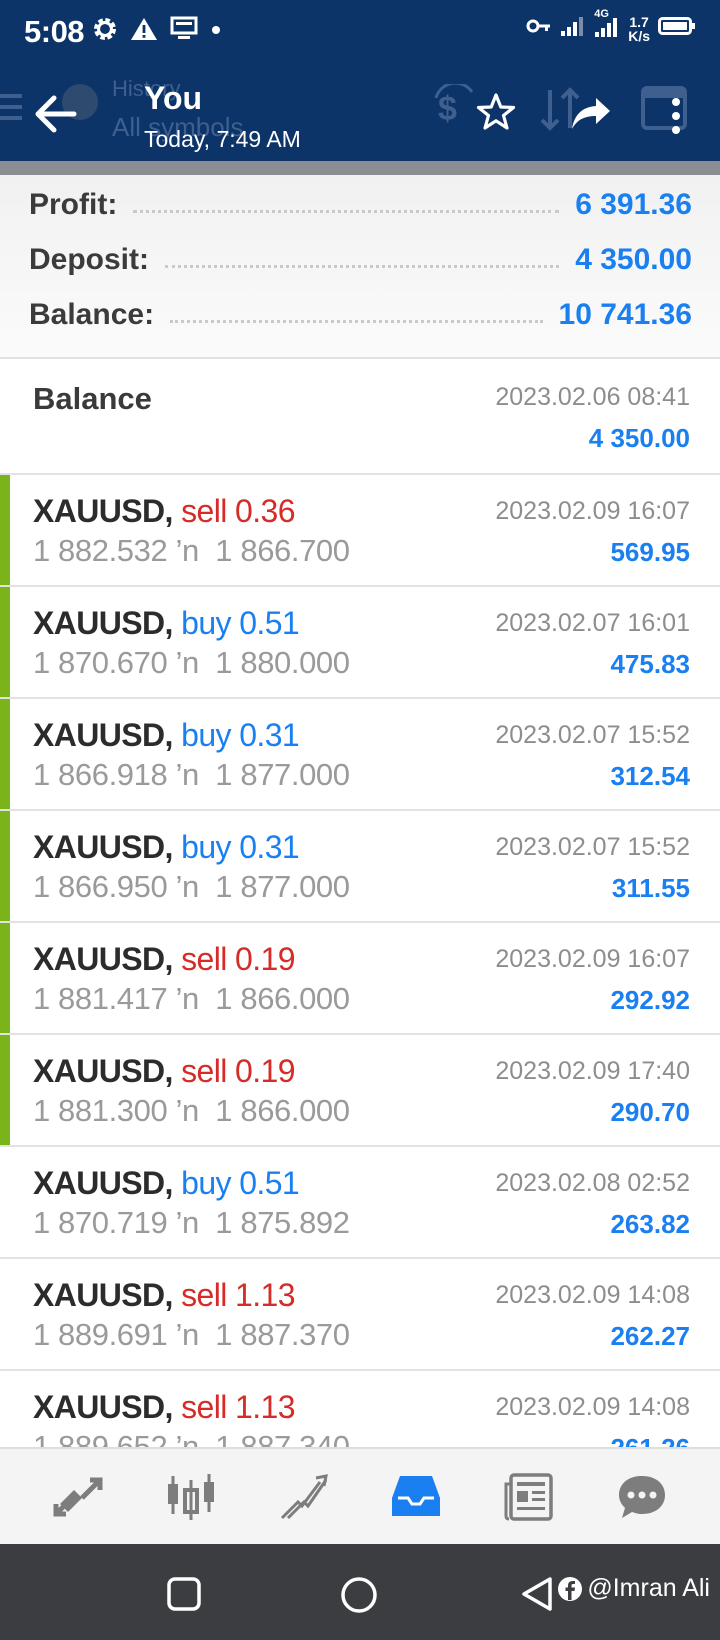  What do you see at coordinates (360, 1495) in the screenshot?
I see `bottom-tab-bar` at bounding box center [360, 1495].